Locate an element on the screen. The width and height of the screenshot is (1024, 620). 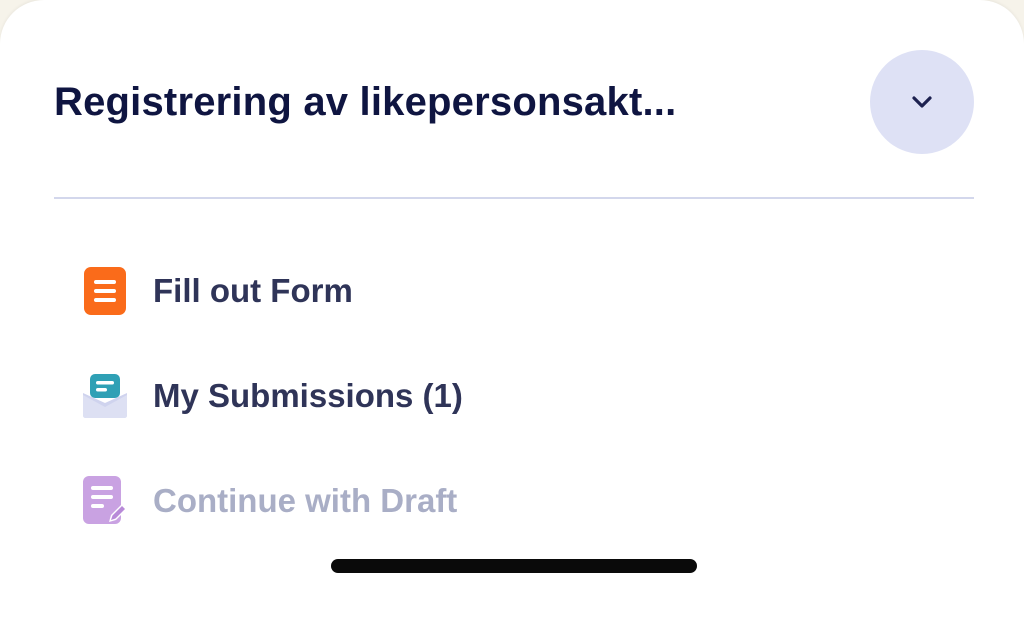
menu-item-fill-out-form: Fill out Form is located at coordinates (512, 290).